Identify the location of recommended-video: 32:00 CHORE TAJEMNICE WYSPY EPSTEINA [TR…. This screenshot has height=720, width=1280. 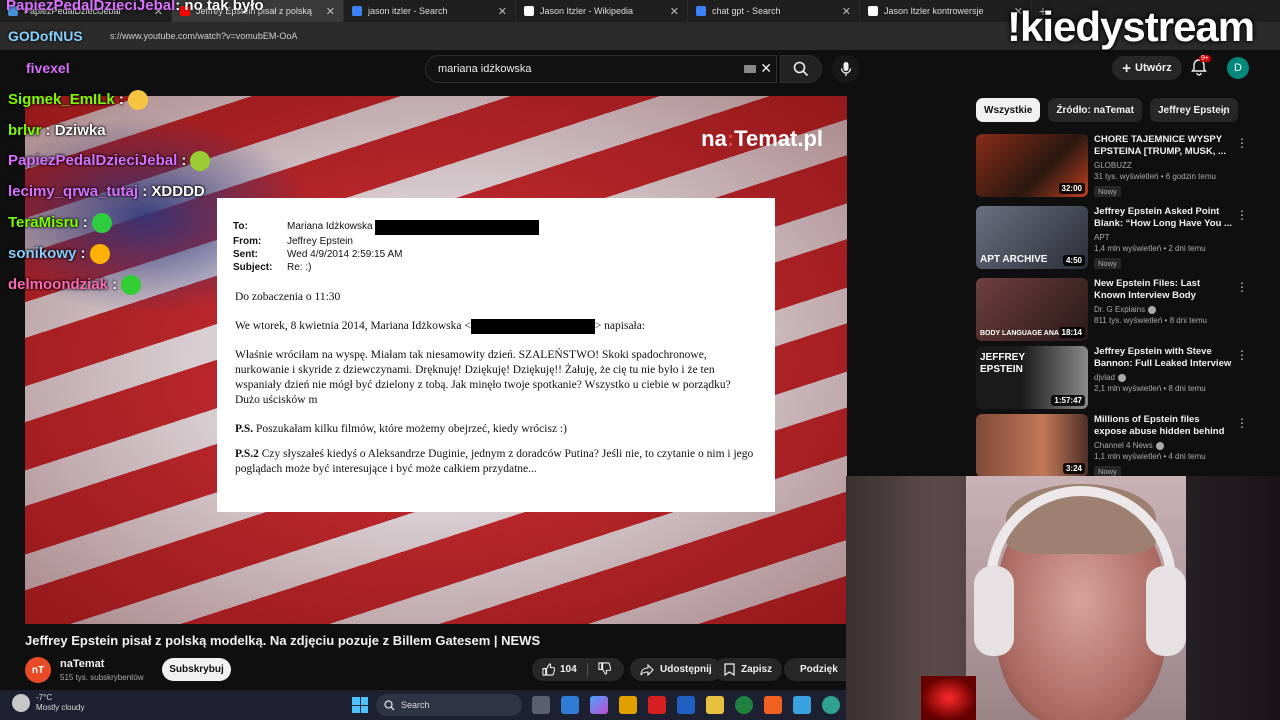
(1121, 166).